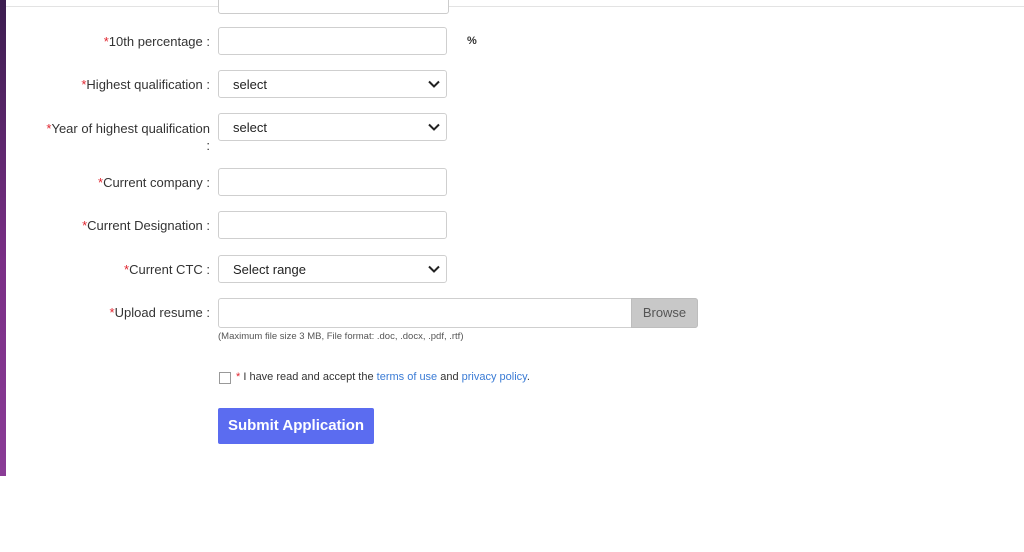 The height and width of the screenshot is (552, 1024). Describe the element at coordinates (3, 238) in the screenshot. I see `left-accent-bar` at that location.